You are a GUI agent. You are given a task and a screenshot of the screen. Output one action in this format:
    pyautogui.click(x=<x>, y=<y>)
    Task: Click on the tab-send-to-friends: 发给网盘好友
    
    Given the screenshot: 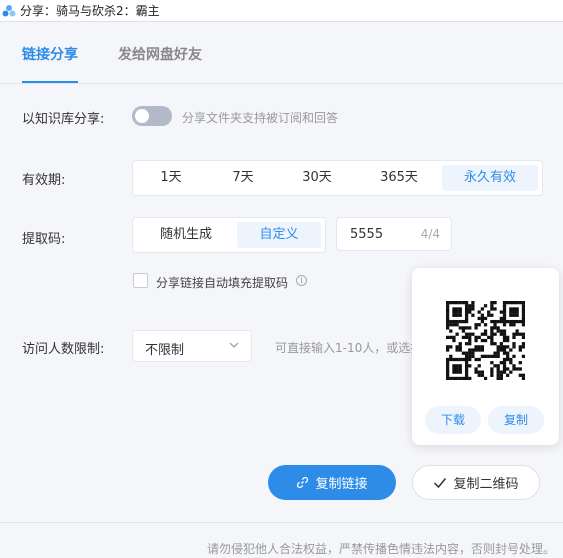 What is the action you would take?
    pyautogui.click(x=160, y=54)
    